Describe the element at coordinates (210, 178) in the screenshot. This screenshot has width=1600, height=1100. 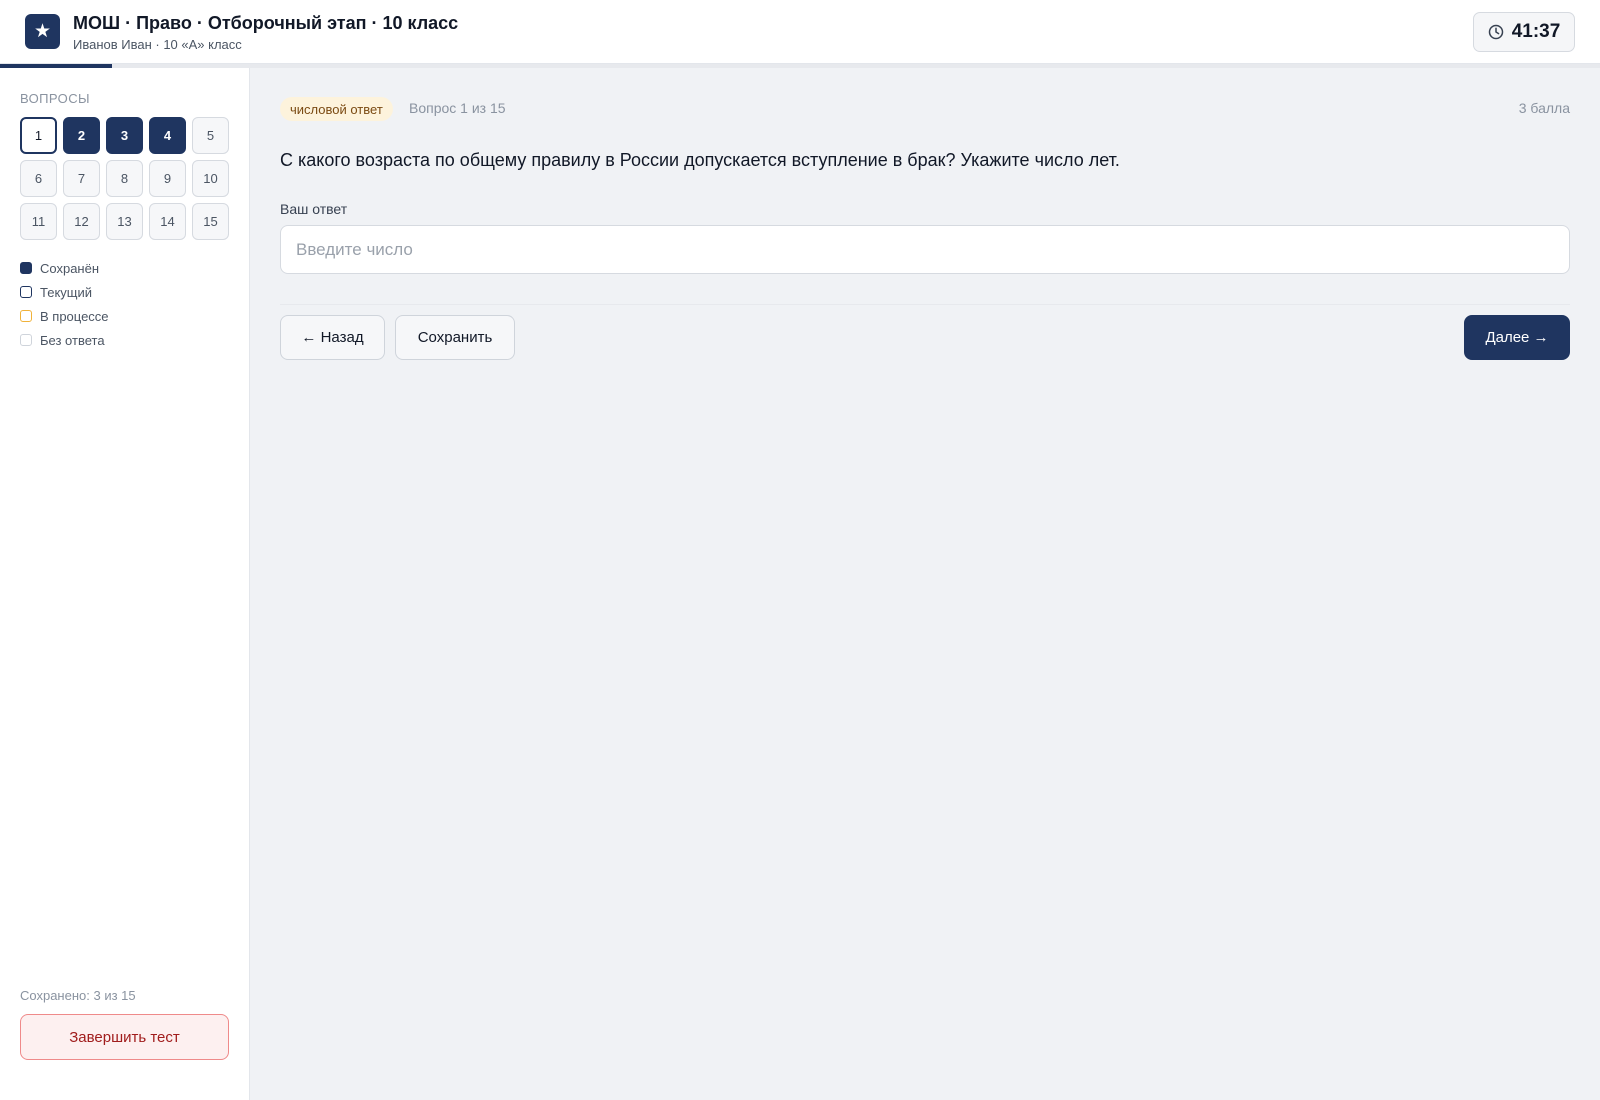
I see `question-nav-10: 10` at that location.